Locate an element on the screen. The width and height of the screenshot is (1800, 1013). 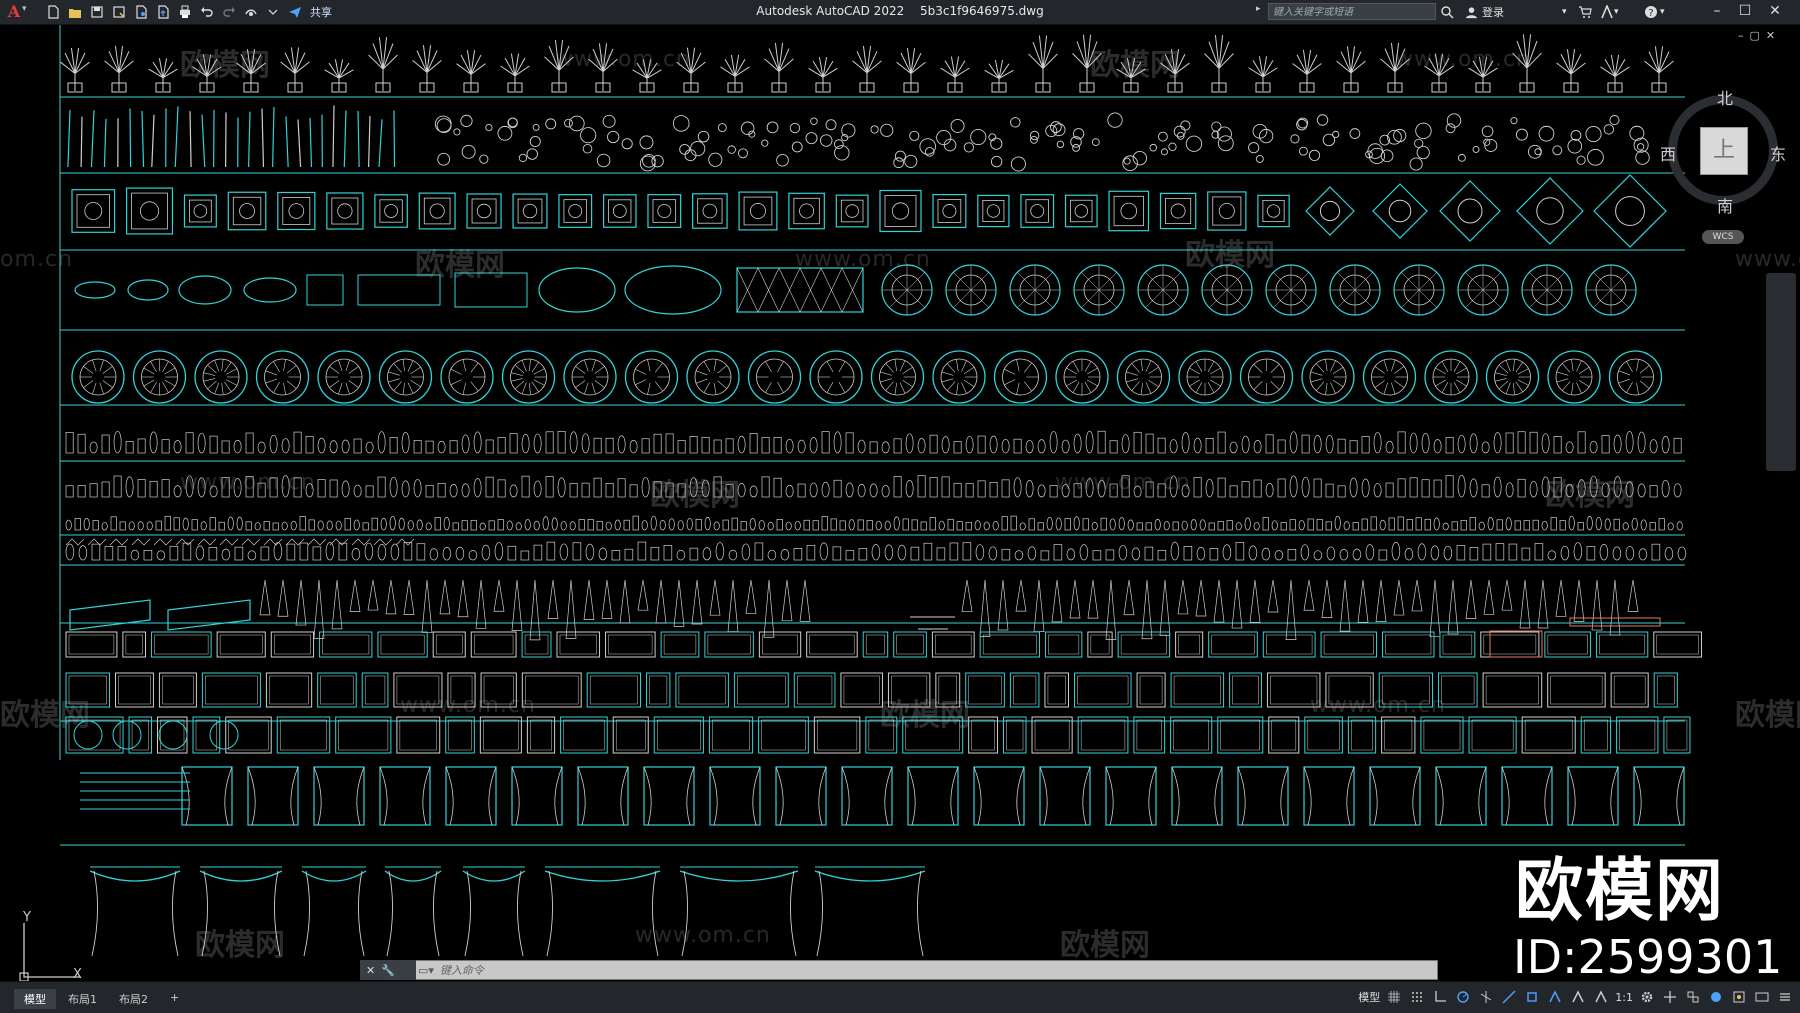
viewcube-north: 北 is located at coordinates (1725, 97).